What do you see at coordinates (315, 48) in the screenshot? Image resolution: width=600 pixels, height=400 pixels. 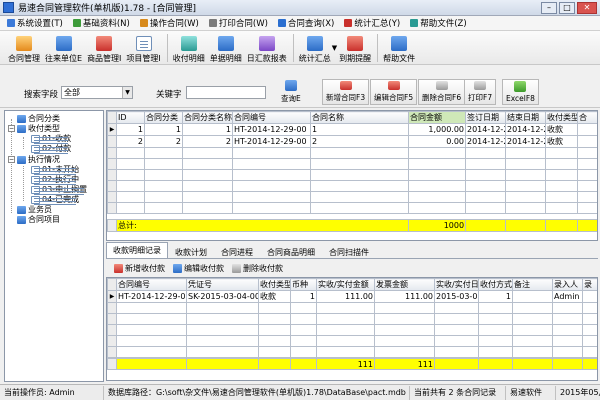 I see `toolbar-button-7: 统计汇总` at bounding box center [315, 48].